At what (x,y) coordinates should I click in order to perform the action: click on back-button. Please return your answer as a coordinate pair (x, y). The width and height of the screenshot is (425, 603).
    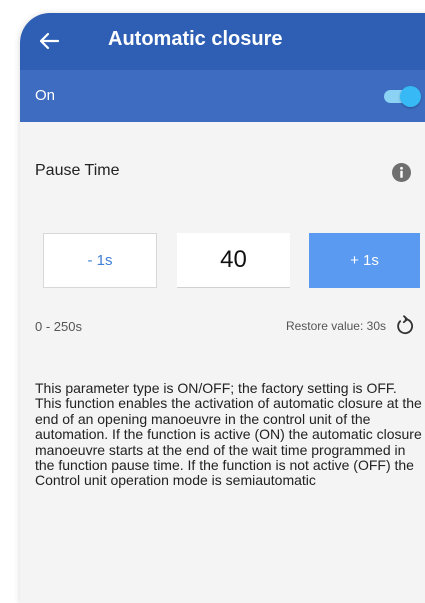
    Looking at the image, I should click on (49, 41).